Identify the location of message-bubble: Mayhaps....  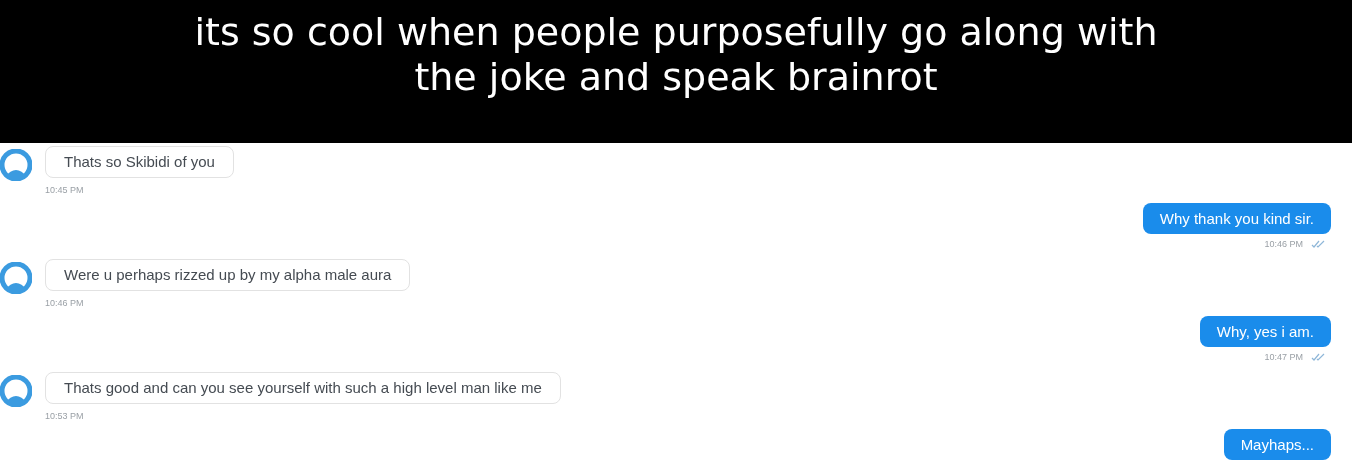
(1277, 444).